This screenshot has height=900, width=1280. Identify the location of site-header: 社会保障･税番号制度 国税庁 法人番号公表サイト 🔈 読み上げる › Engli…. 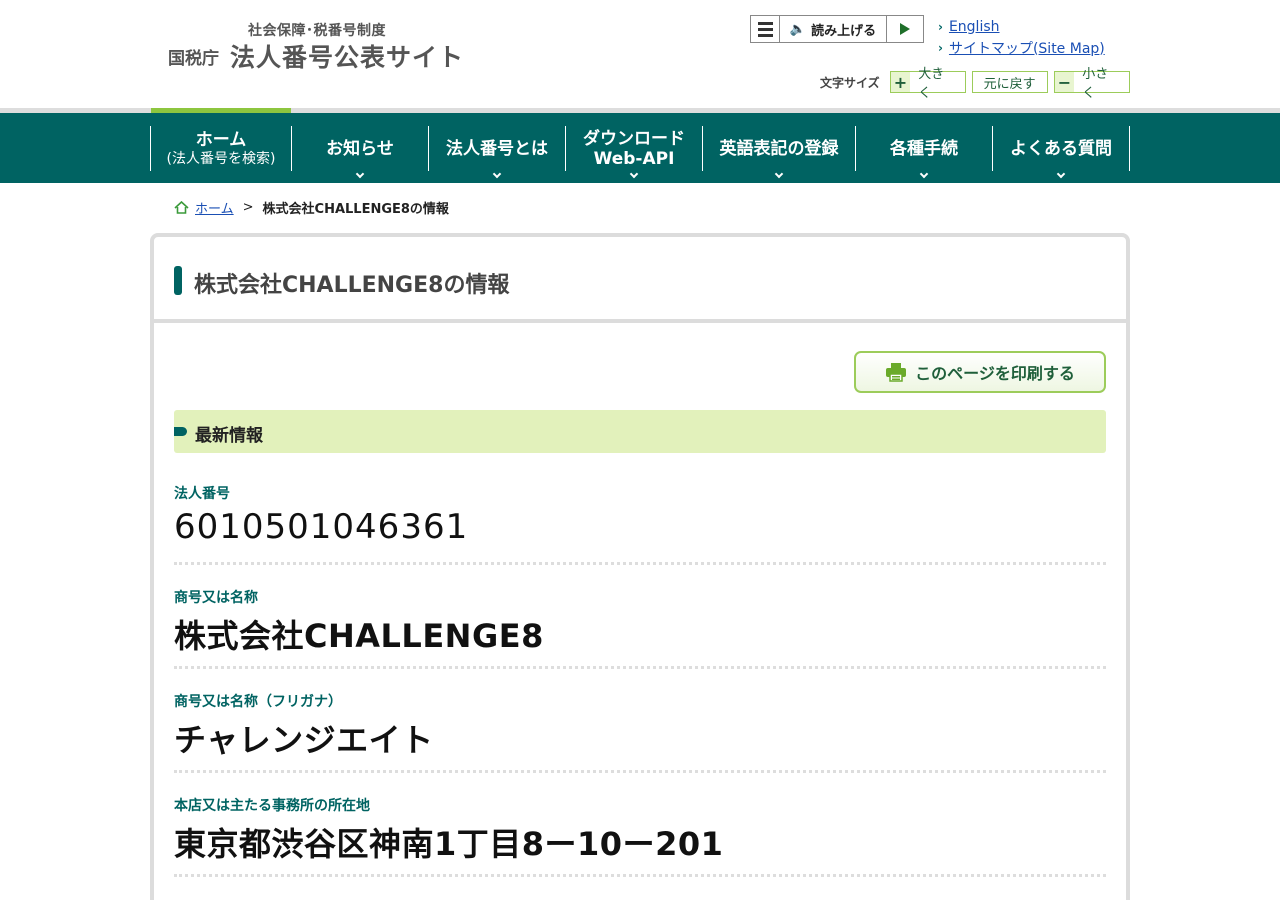
(640, 54).